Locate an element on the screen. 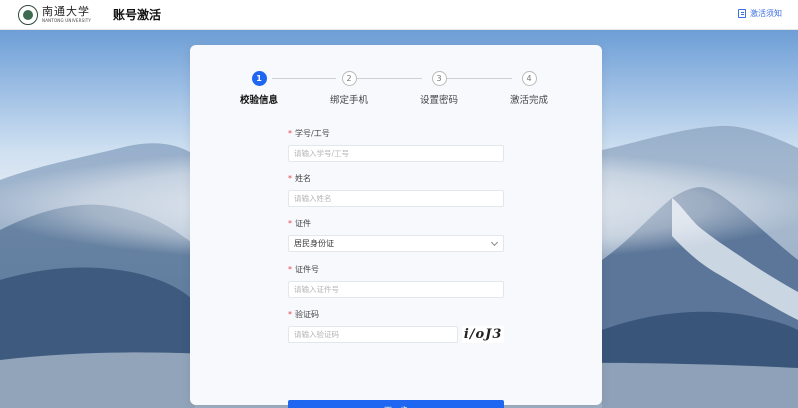  step-number: 3 is located at coordinates (439, 78).